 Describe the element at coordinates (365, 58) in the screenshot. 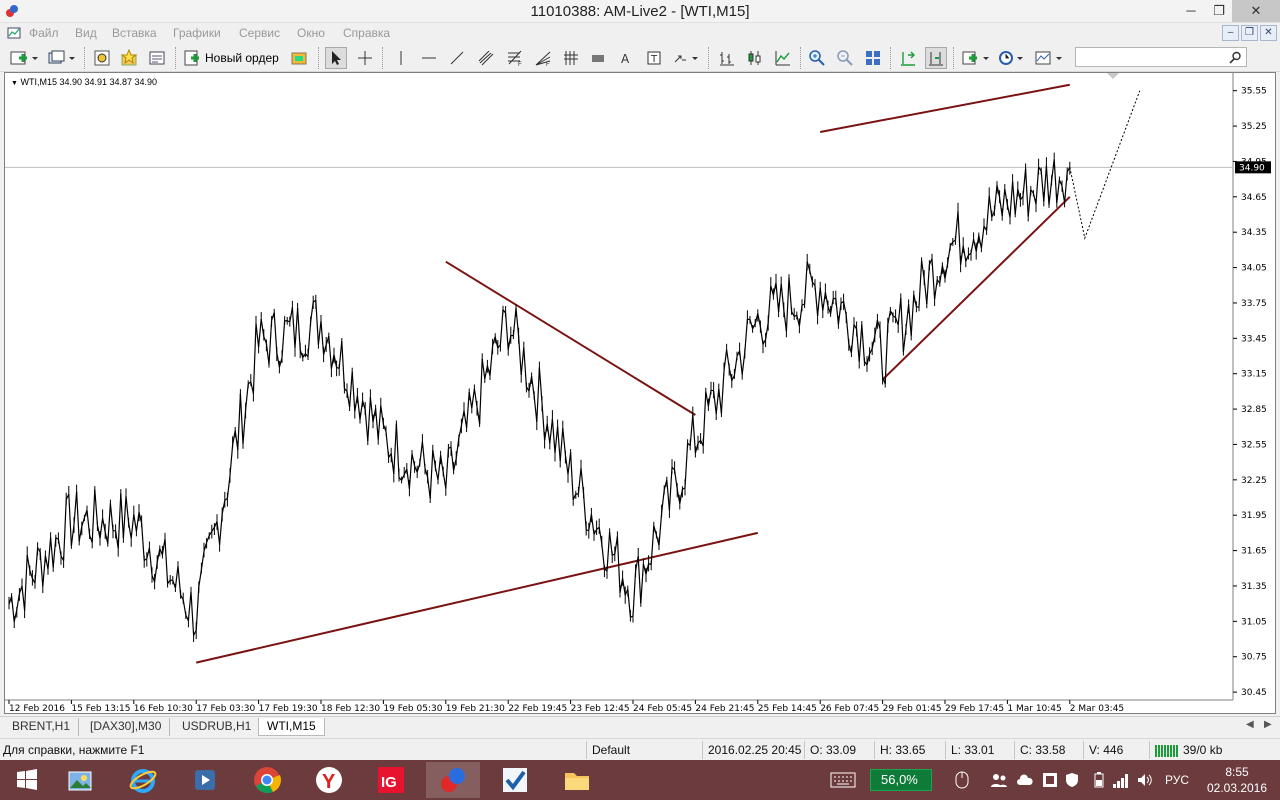

I see `crosshair-tool-button` at that location.